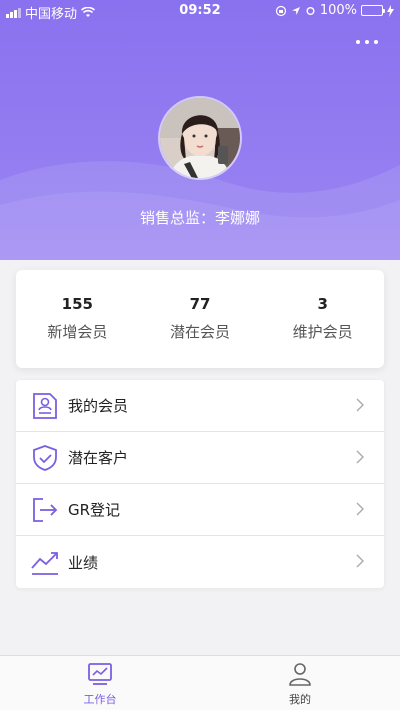 The width and height of the screenshot is (400, 710). I want to click on tab-workbench: 工作台, so click(100, 683).